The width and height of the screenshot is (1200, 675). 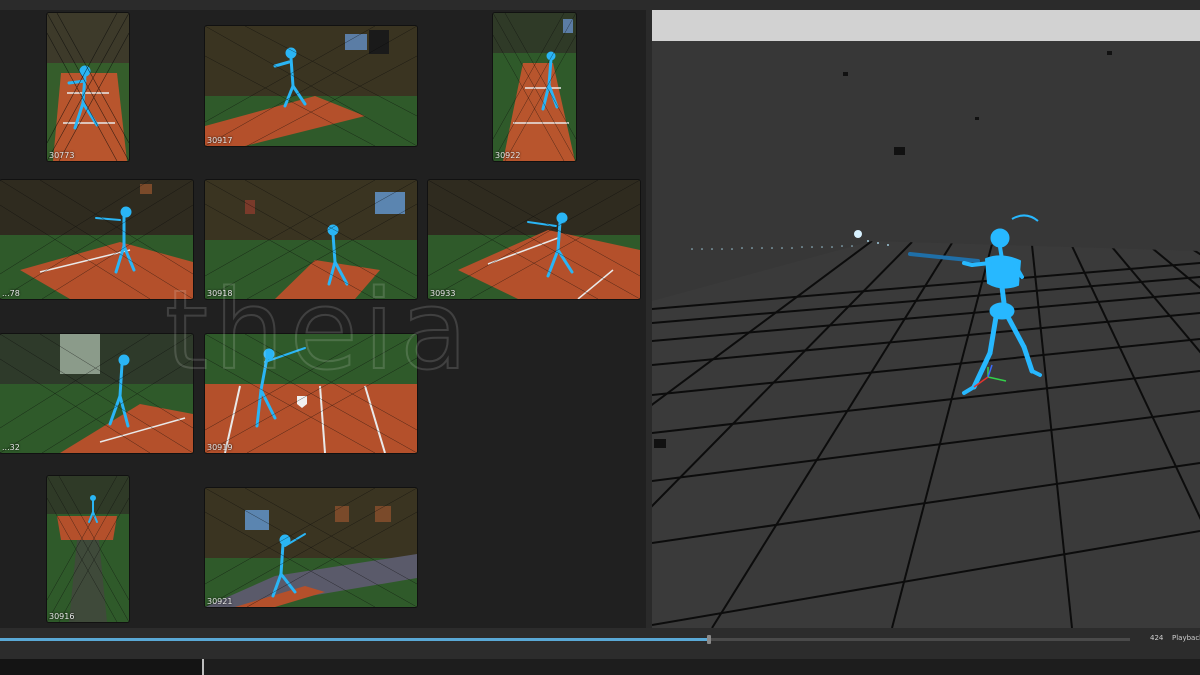 What do you see at coordinates (11, 447) in the screenshot?
I see `camera-id-label: ...32` at bounding box center [11, 447].